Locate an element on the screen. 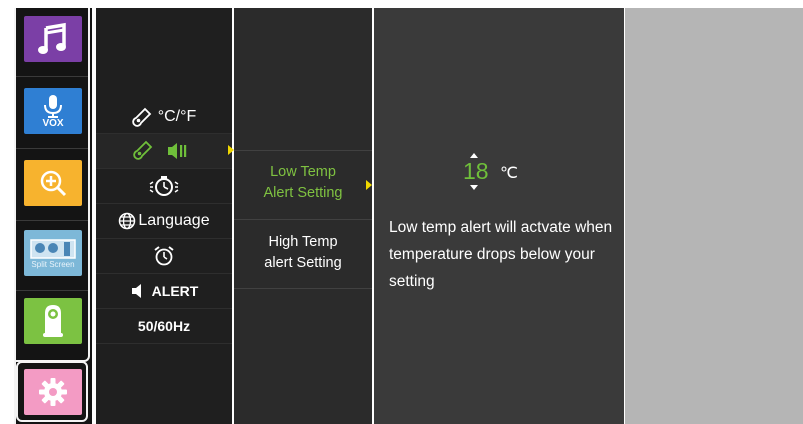 This screenshot has width=803, height=424. menu-item-timer is located at coordinates (164, 186).